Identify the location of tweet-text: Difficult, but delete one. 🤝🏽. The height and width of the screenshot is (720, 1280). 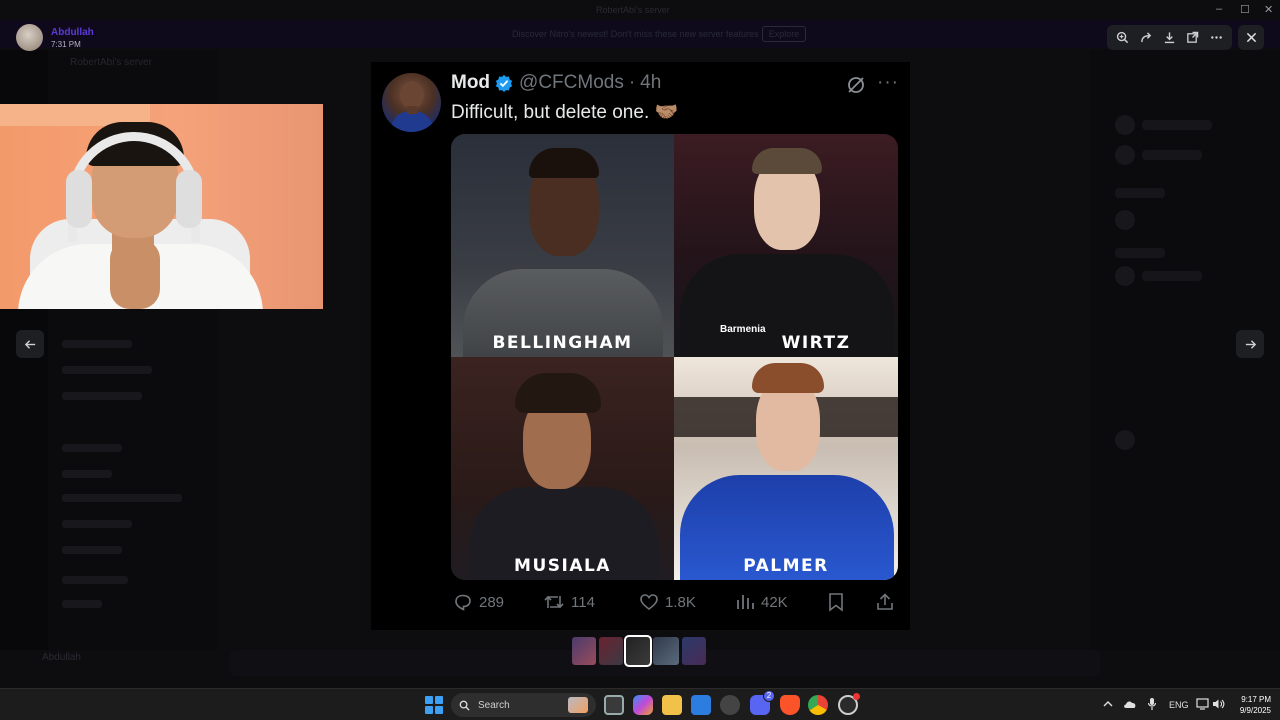
(565, 112).